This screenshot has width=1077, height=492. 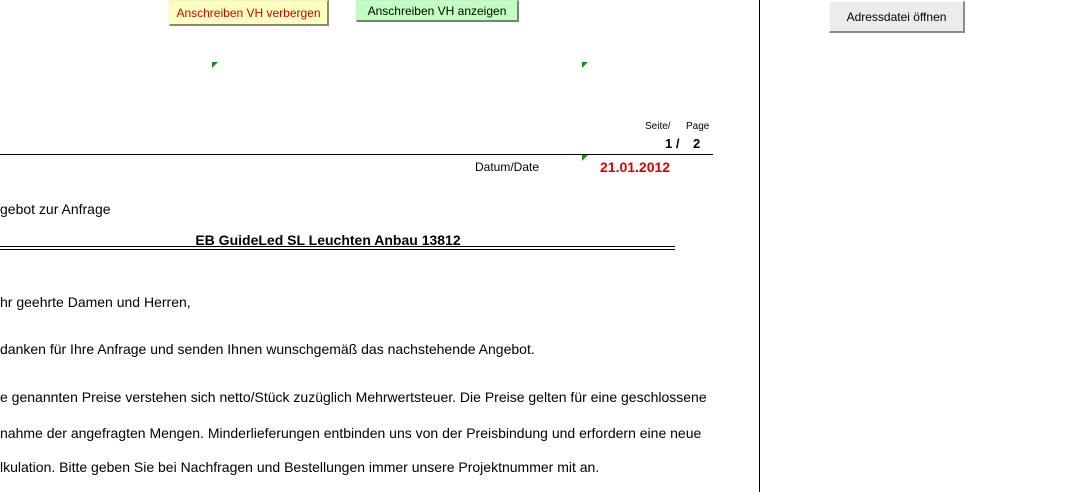 I want to click on subject-line: gebot zur Anfrage, so click(x=55, y=209).